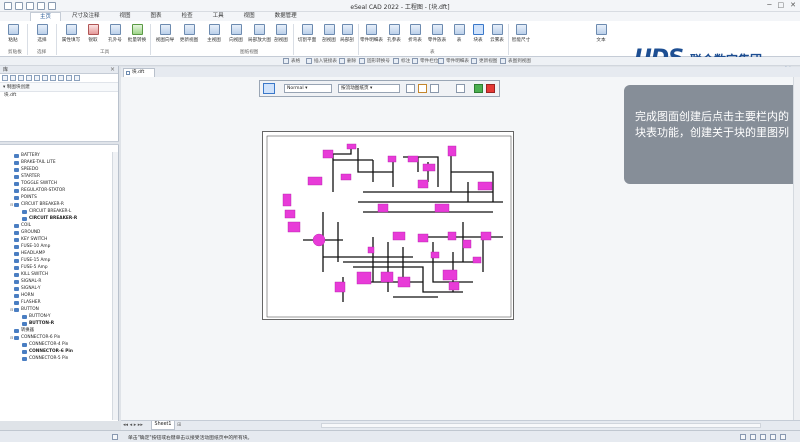  What do you see at coordinates (56, 295) in the screenshot?
I see `tree-item: HORN` at bounding box center [56, 295].